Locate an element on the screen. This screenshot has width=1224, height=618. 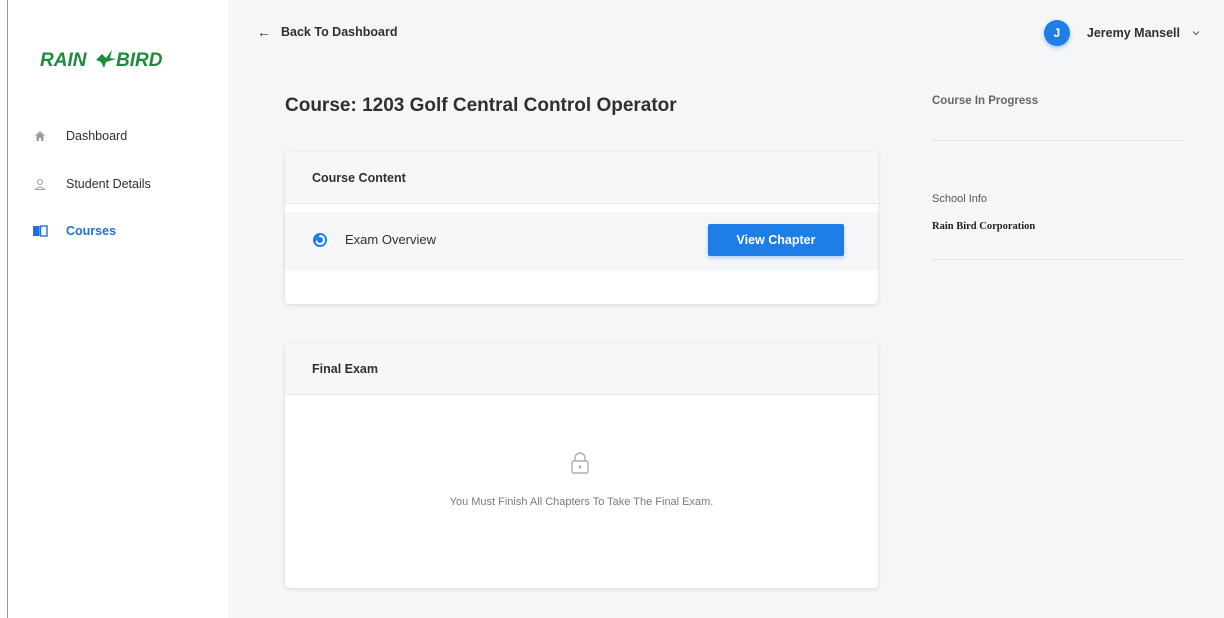
sidebar-item-courses: Courses is located at coordinates (74, 231).